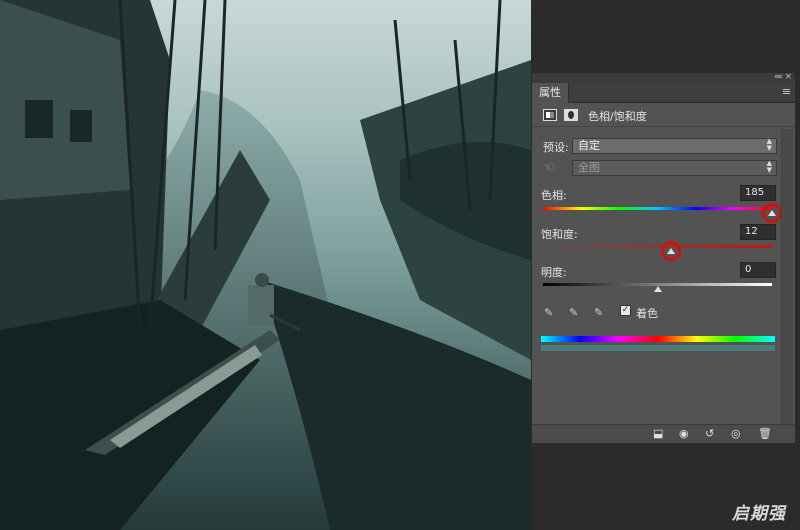 The image size is (800, 530). What do you see at coordinates (758, 193) in the screenshot?
I see `hue-value-field: 185` at bounding box center [758, 193].